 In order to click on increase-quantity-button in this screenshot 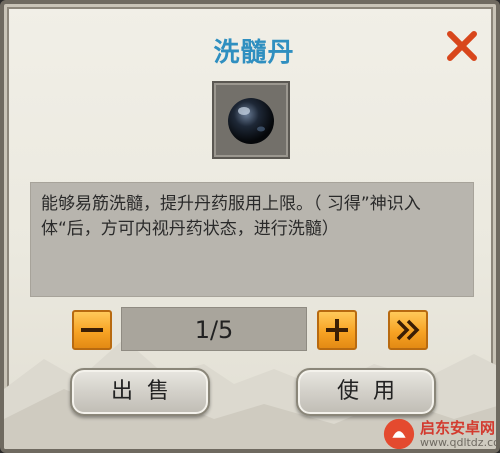, I will do `click(337, 330)`.